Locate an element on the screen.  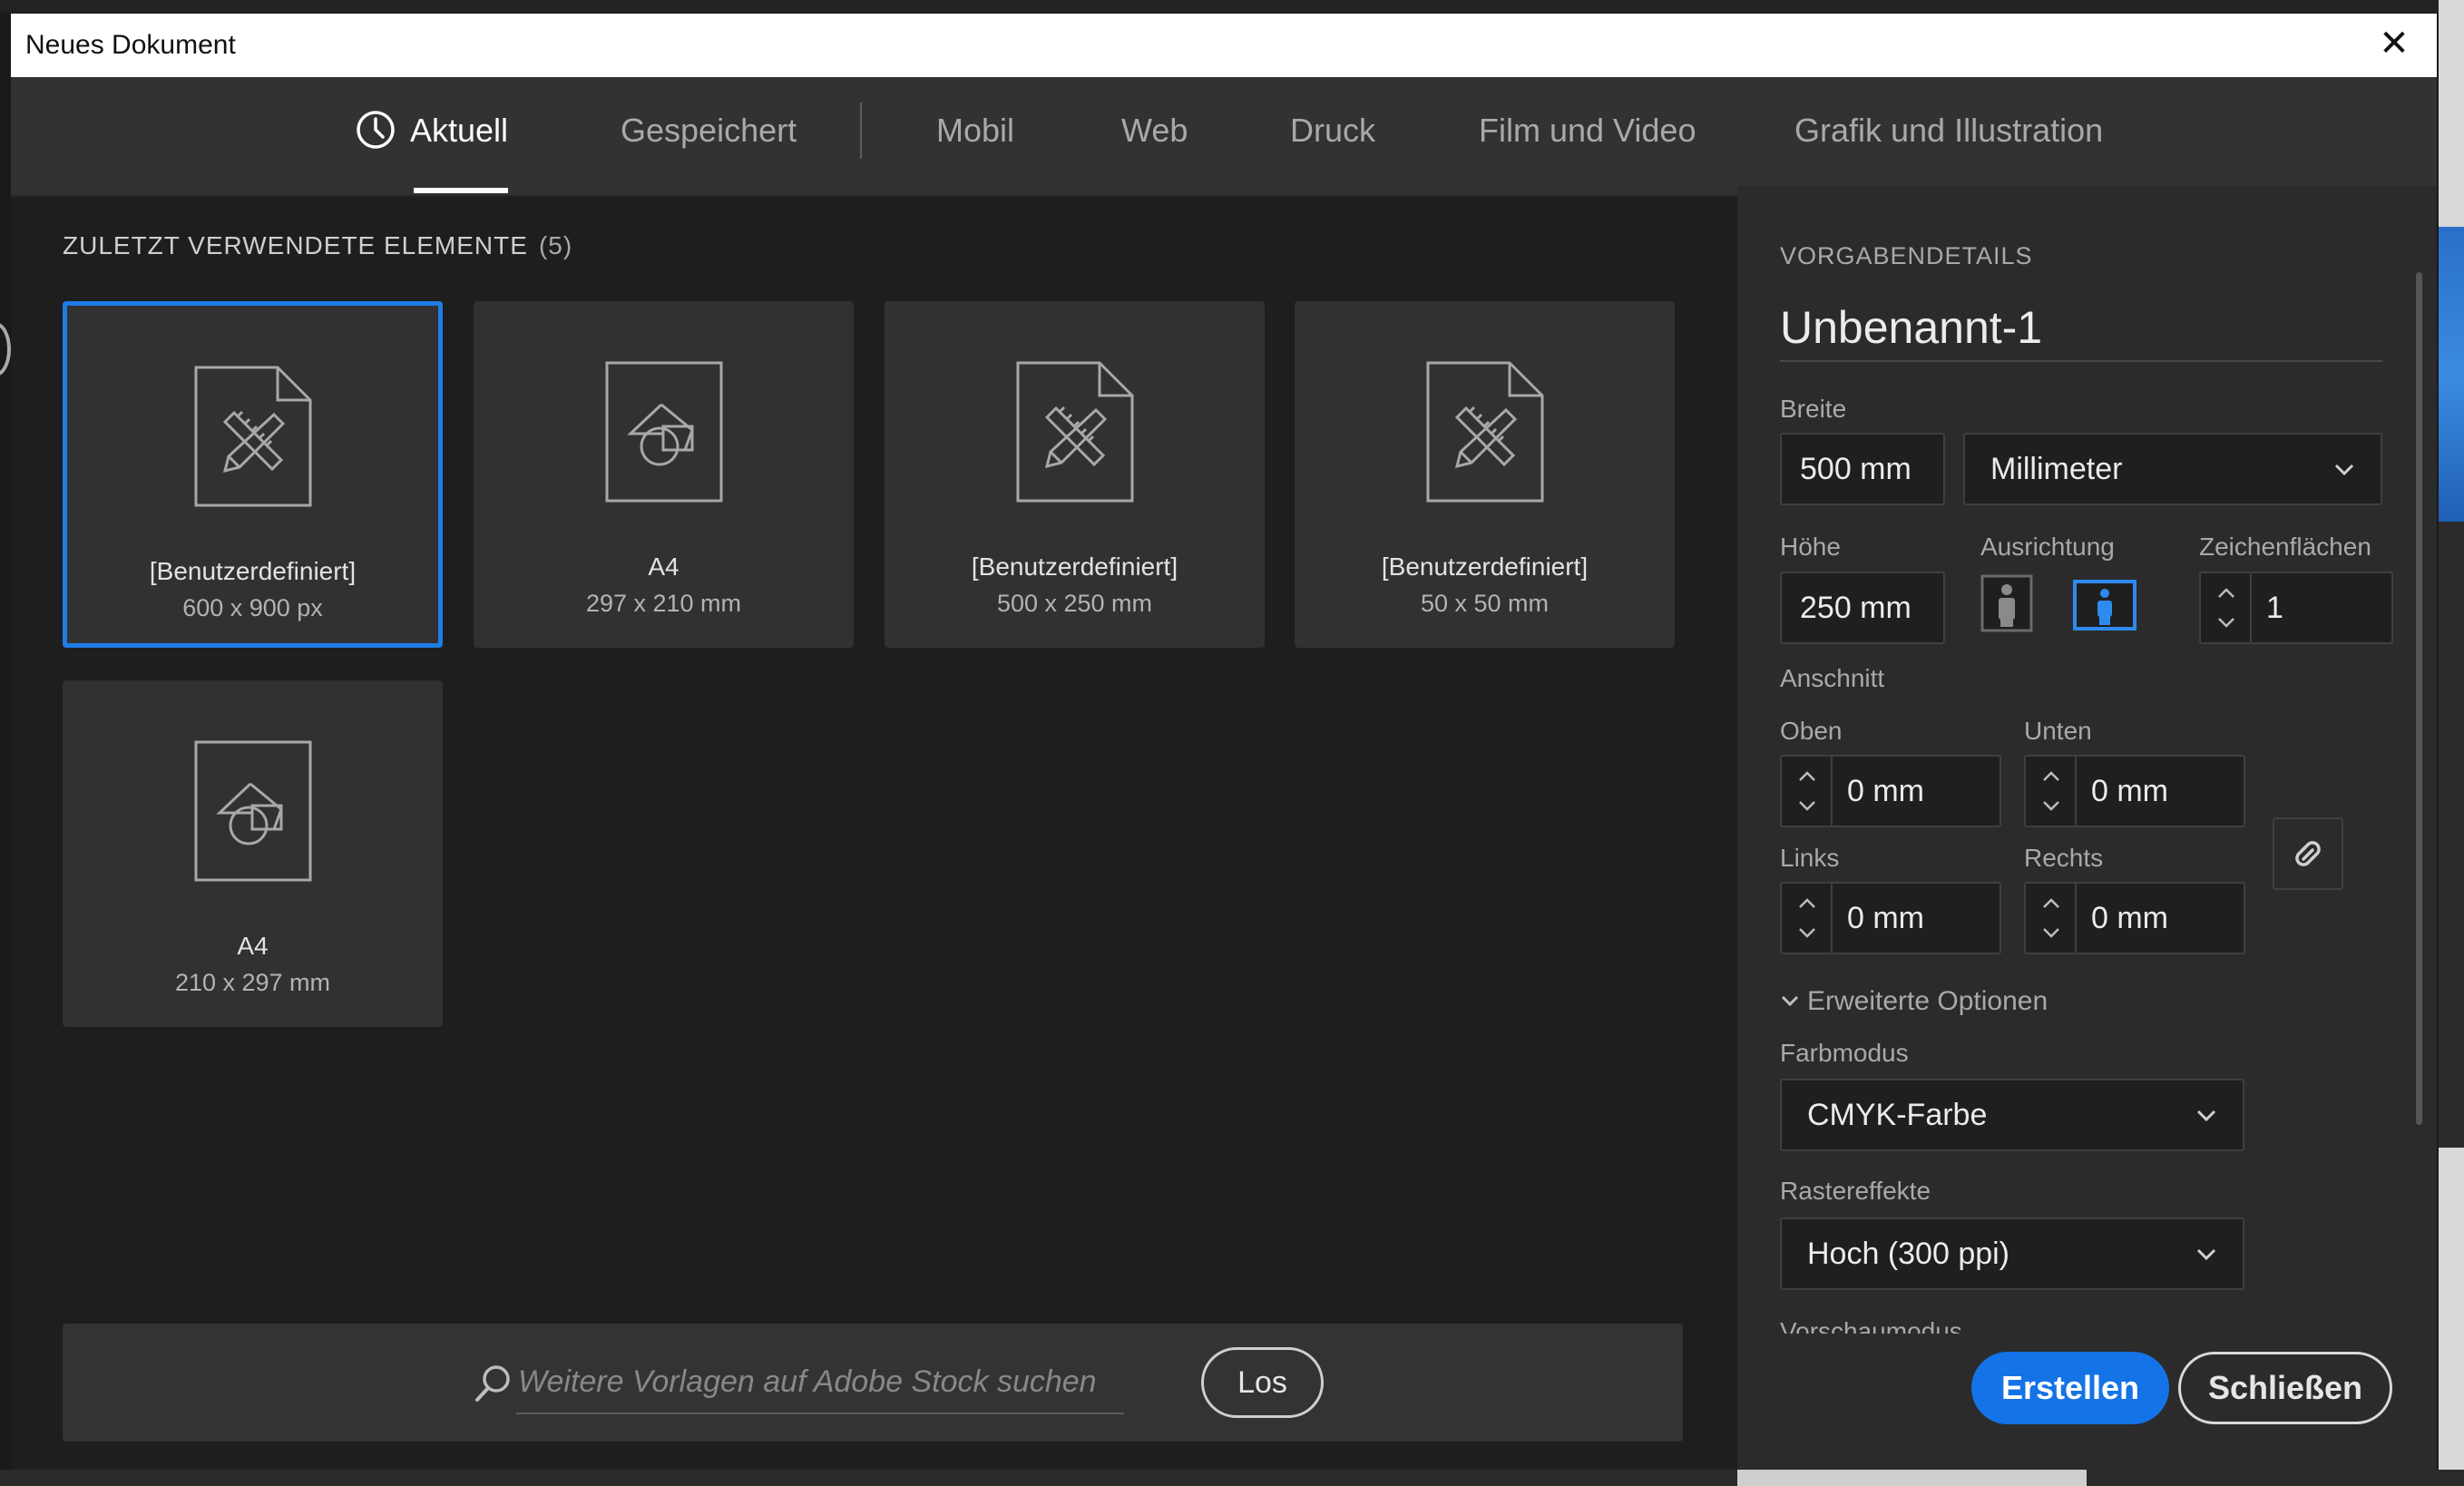
bleed-bottom-stepper: 0 mm is located at coordinates (2134, 791).